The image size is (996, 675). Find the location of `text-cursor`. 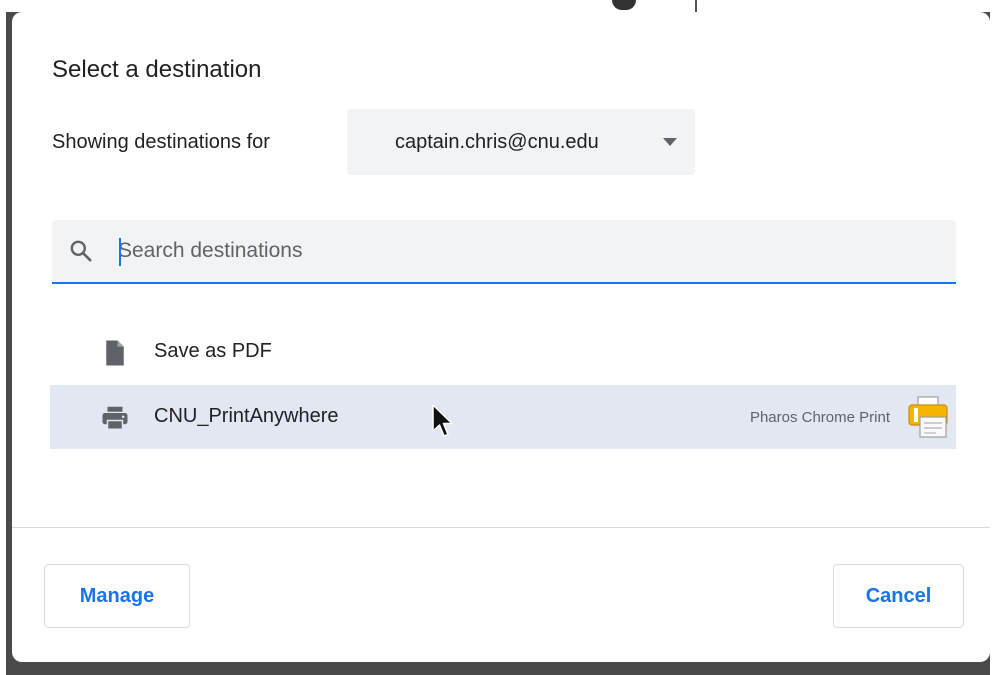

text-cursor is located at coordinates (120, 252).